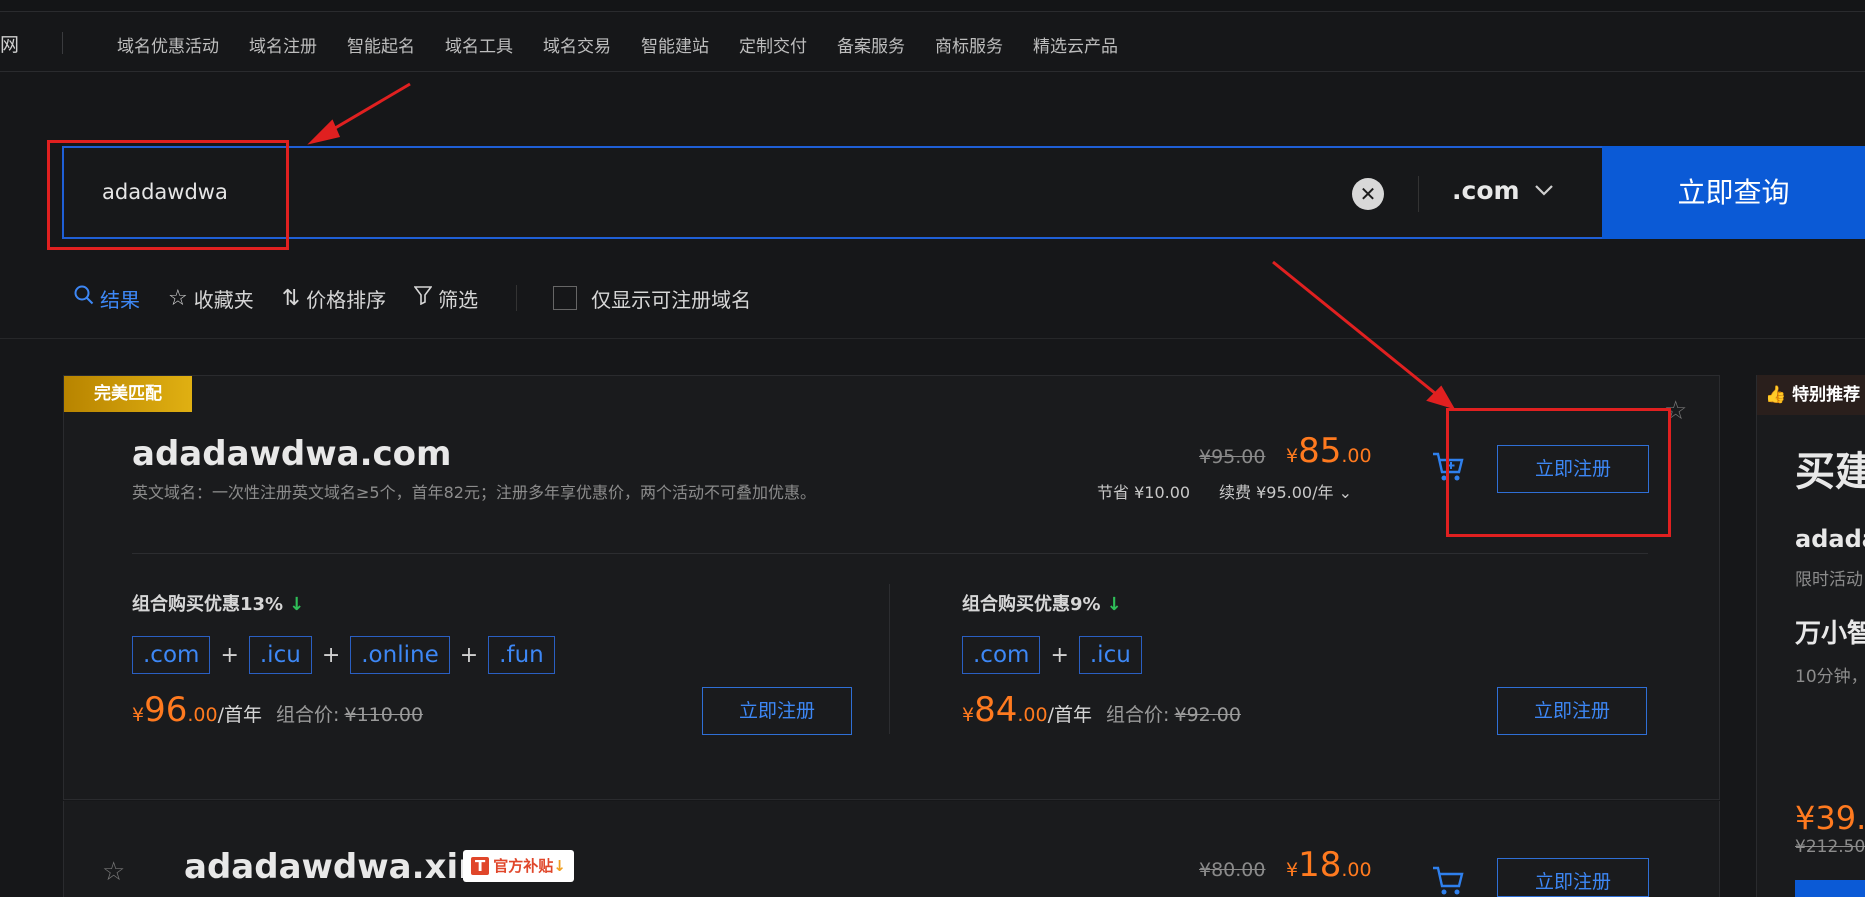 Image resolution: width=1865 pixels, height=897 pixels. What do you see at coordinates (1486, 190) in the screenshot?
I see `tld-value: .com` at bounding box center [1486, 190].